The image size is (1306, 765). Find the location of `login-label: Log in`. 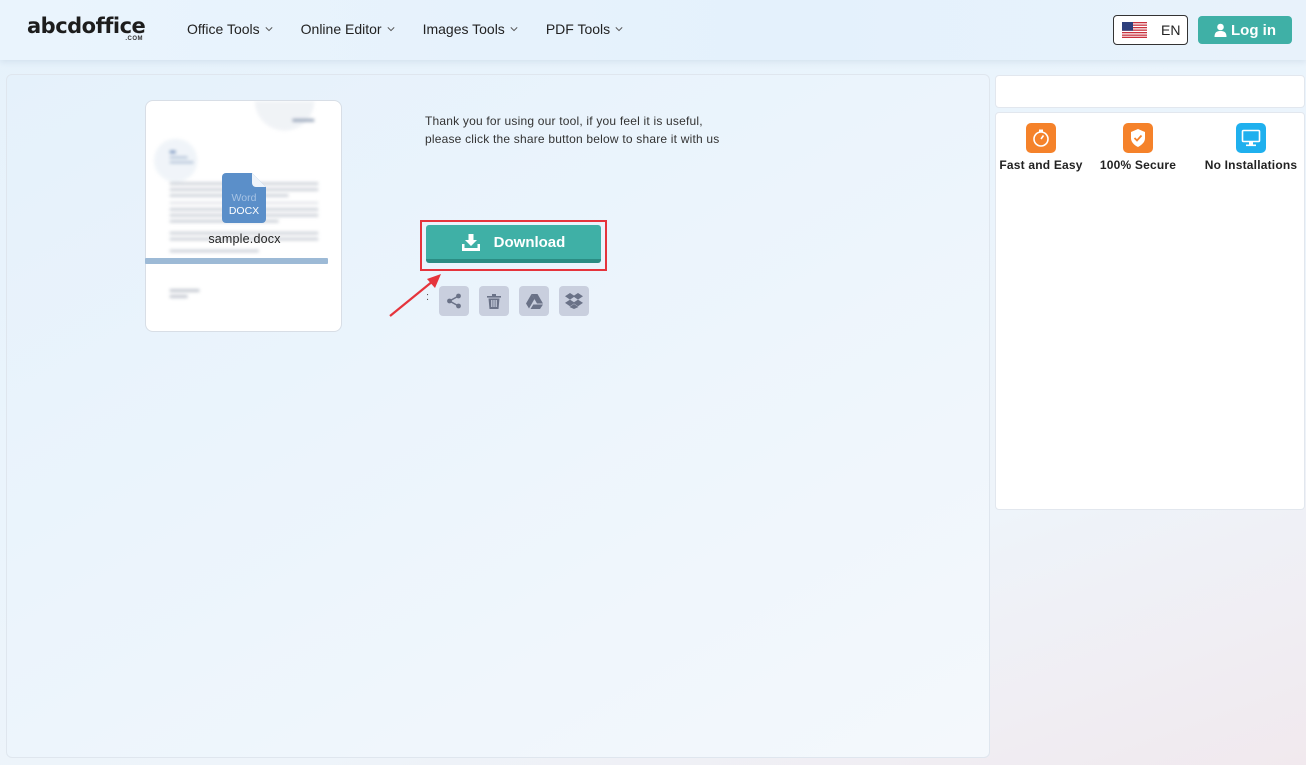

login-label: Log in is located at coordinates (1253, 30).